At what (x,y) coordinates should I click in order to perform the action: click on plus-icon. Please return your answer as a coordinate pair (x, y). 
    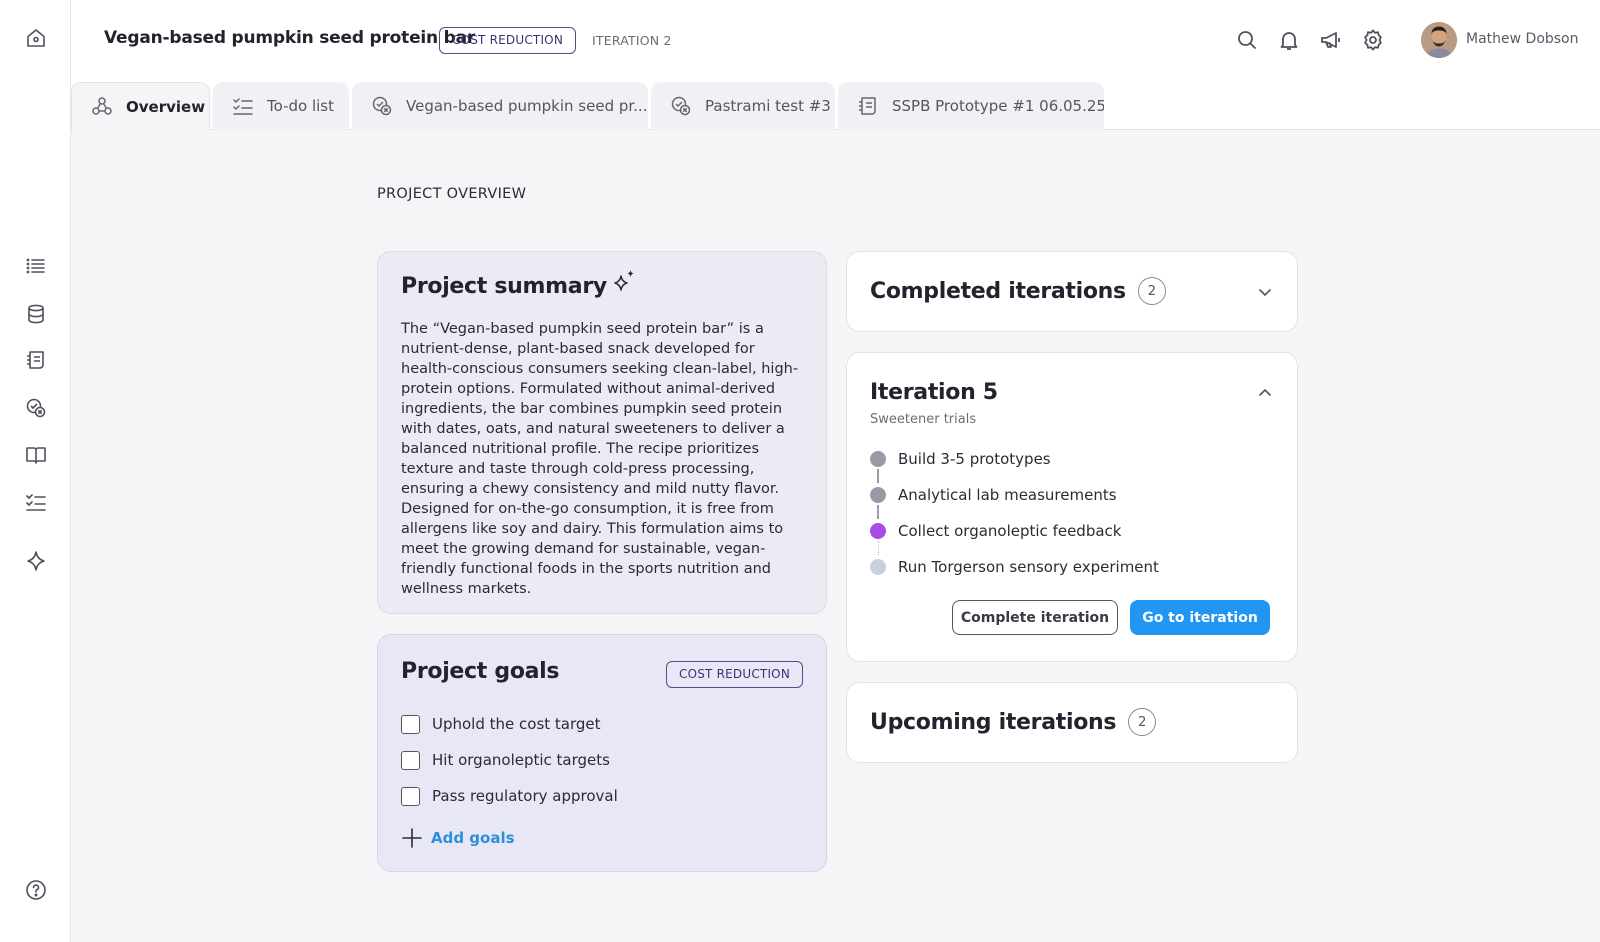
    Looking at the image, I should click on (412, 838).